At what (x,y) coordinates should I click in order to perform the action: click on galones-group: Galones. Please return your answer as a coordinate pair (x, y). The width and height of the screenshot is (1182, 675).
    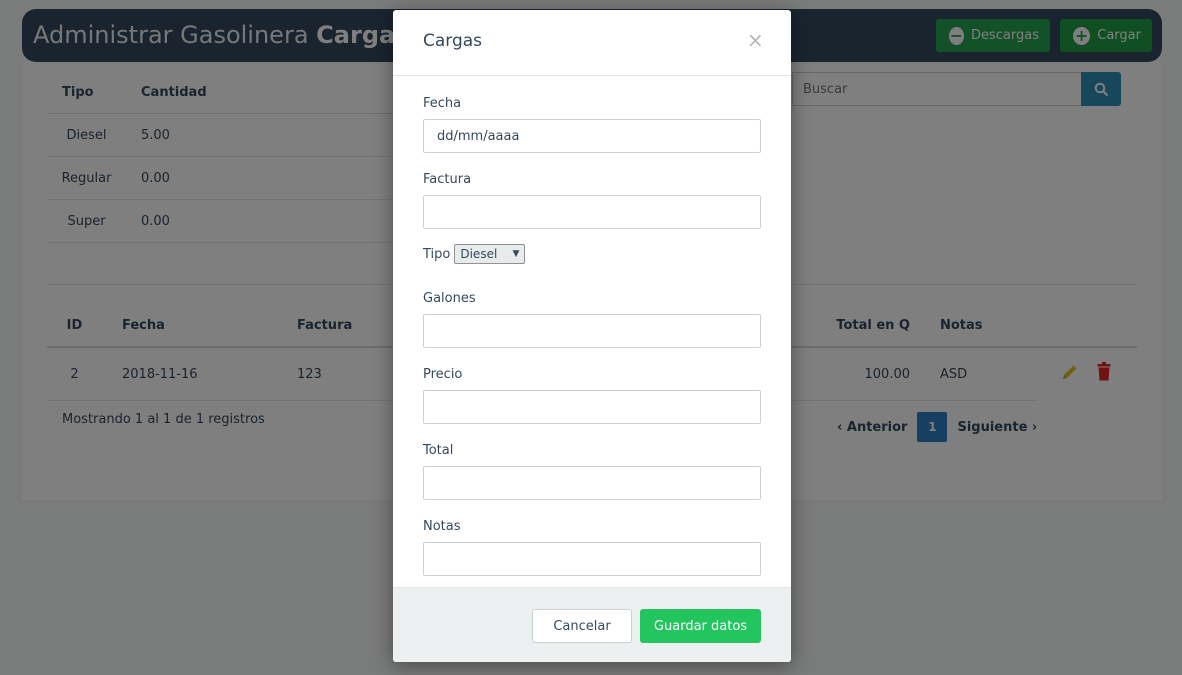
    Looking at the image, I should click on (592, 319).